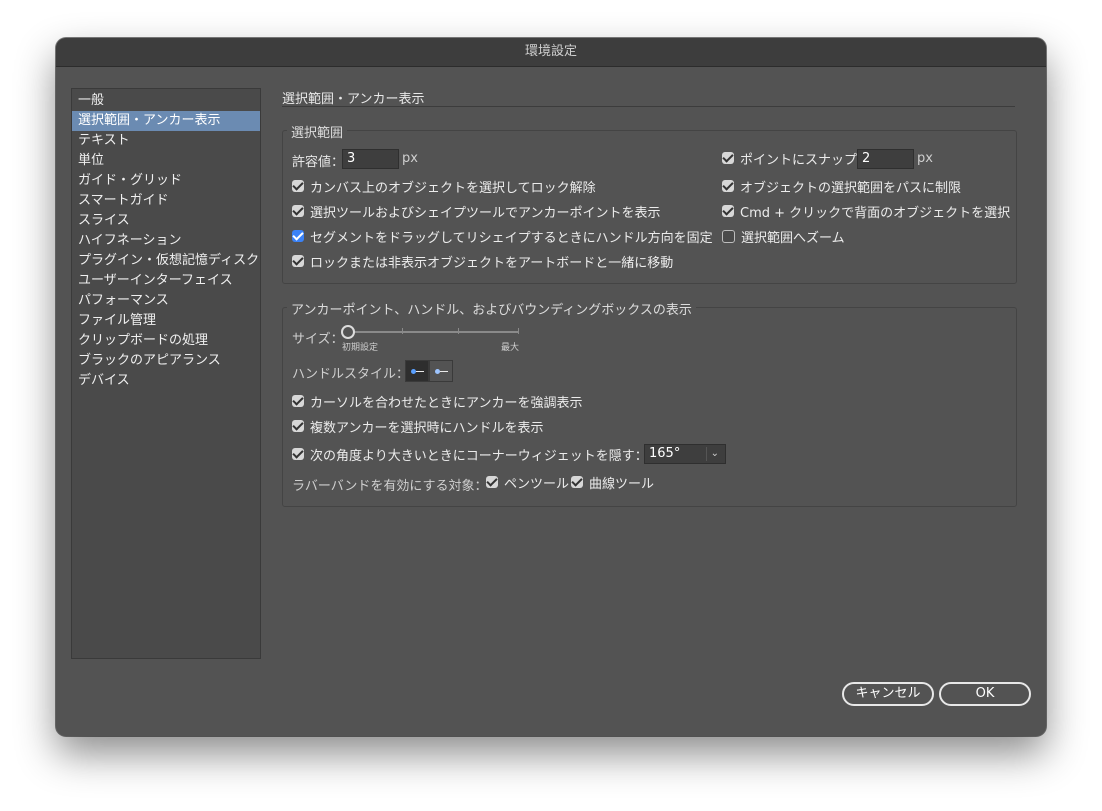 The image size is (1102, 811). What do you see at coordinates (551, 52) in the screenshot?
I see `window-title: 環境設定` at bounding box center [551, 52].